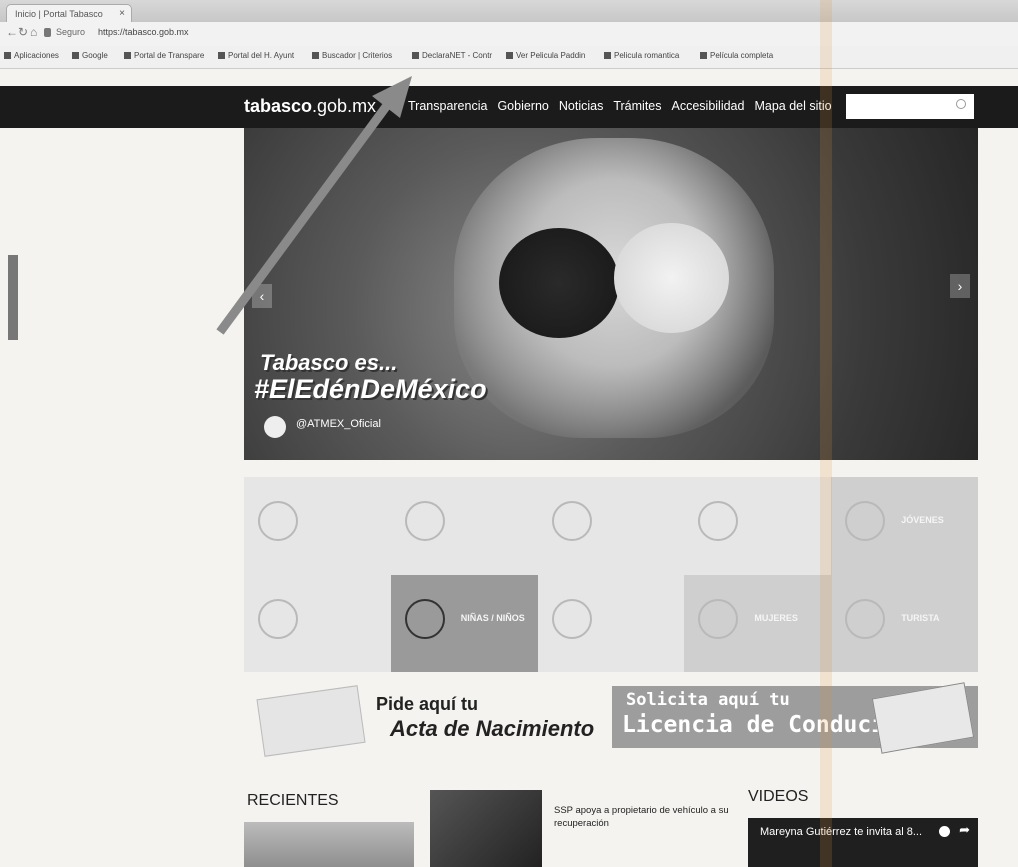 This screenshot has height=867, width=1018. I want to click on back-icon: ←, so click(12, 32).